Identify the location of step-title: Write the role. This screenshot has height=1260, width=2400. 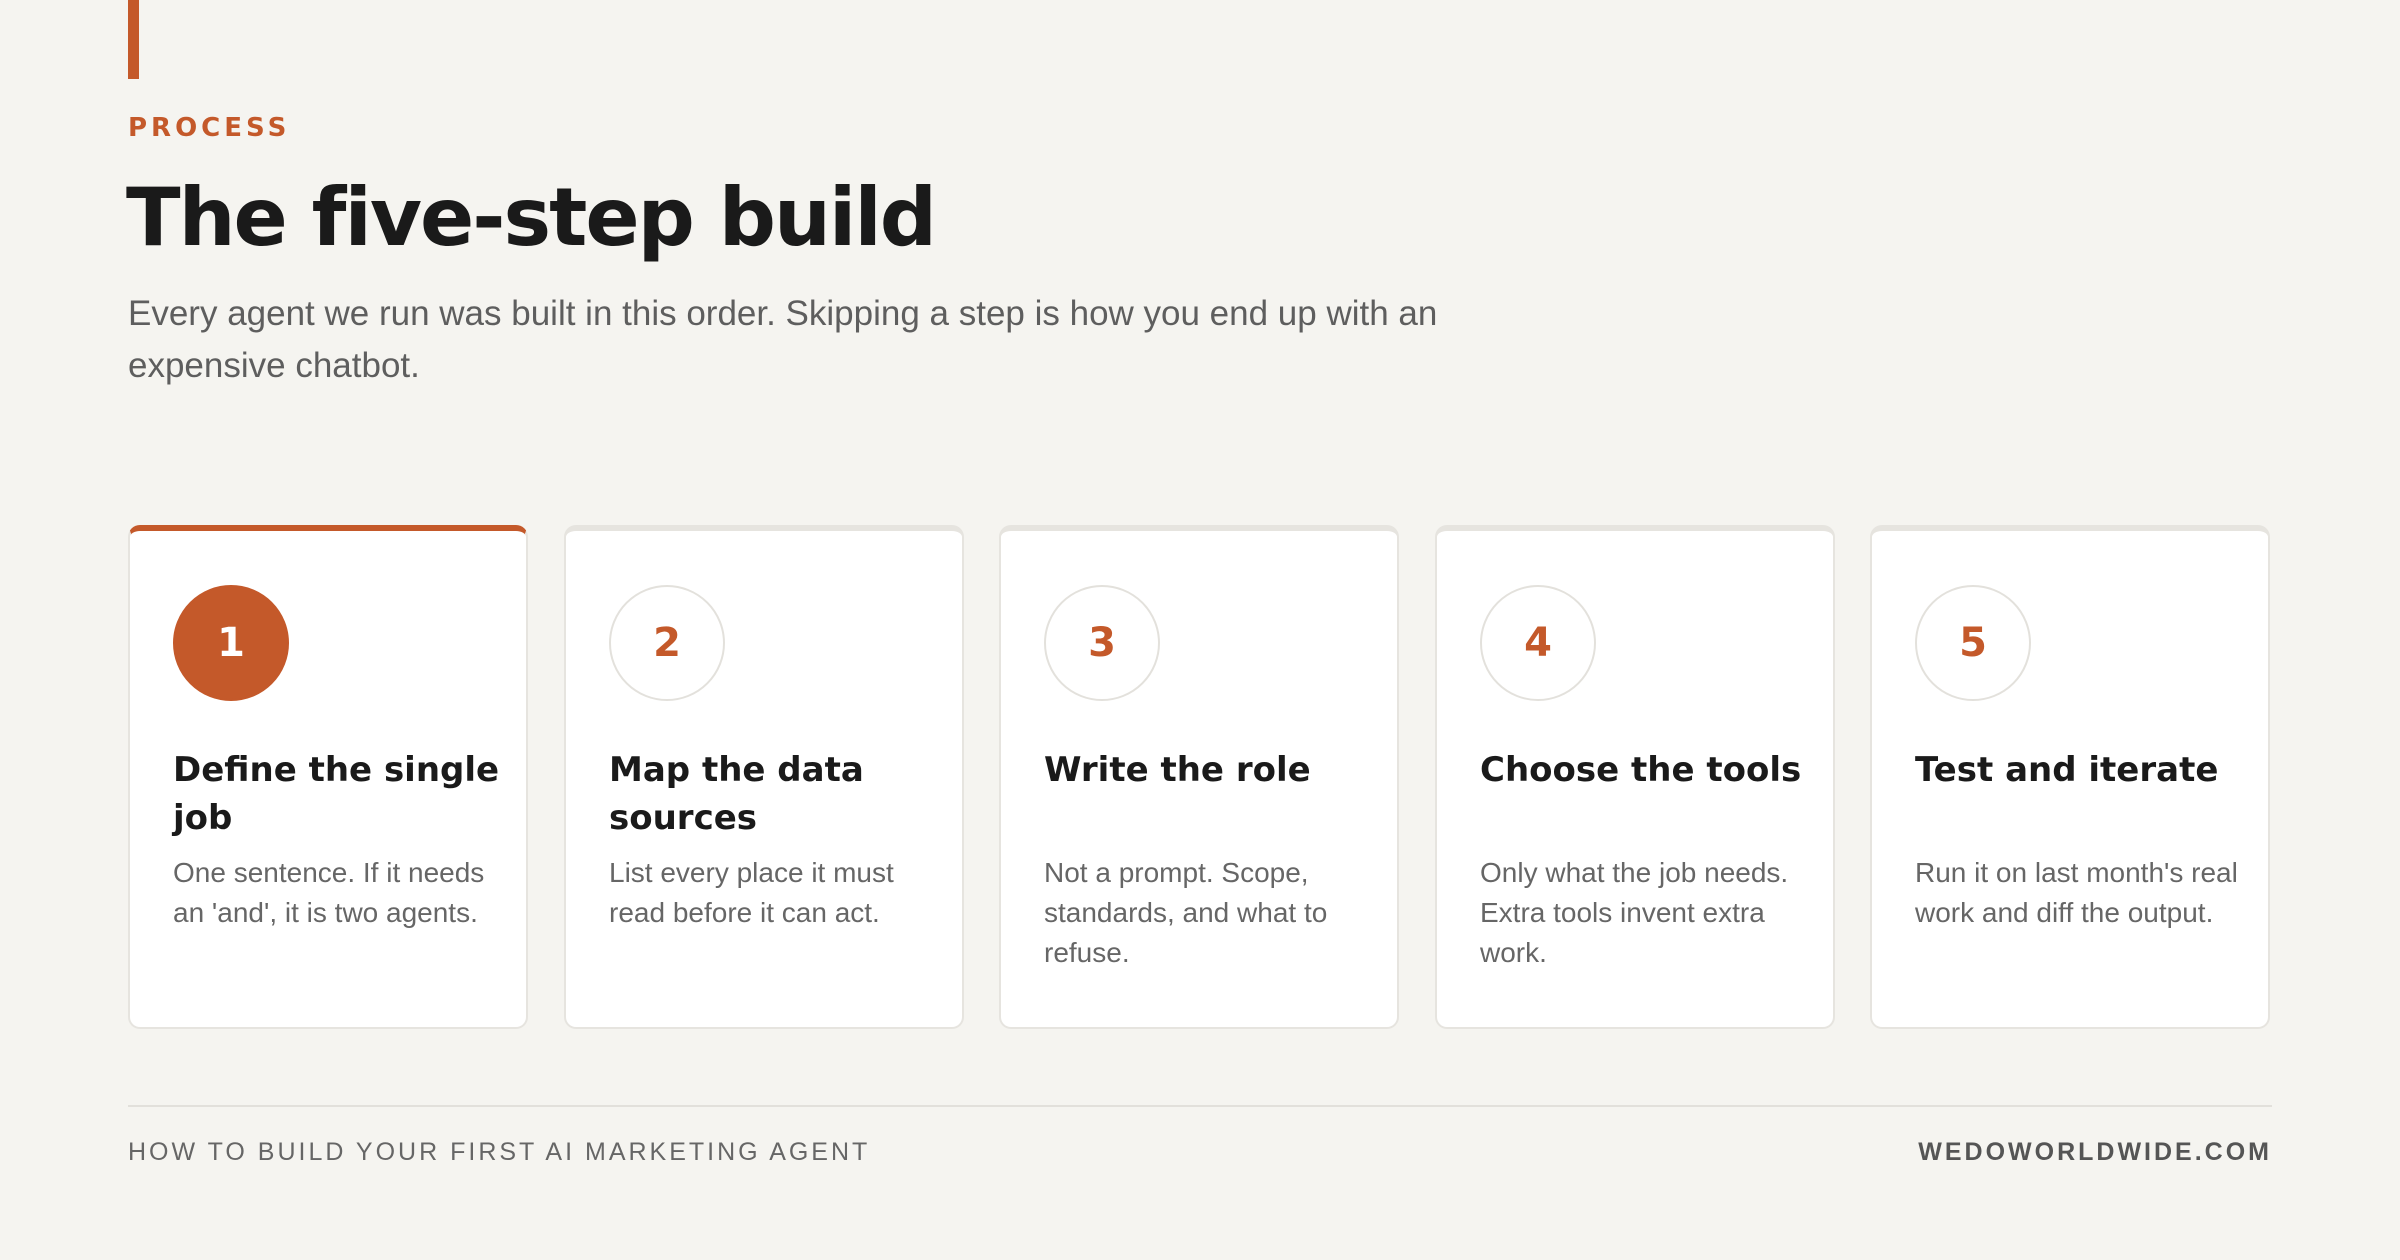
(1177, 770).